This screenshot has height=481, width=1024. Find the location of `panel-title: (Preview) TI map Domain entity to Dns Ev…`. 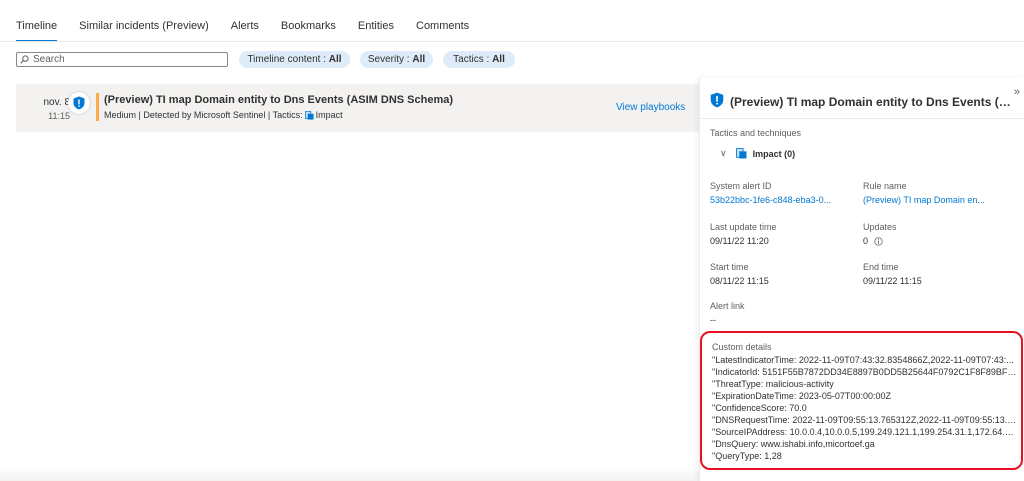

panel-title: (Preview) TI map Domain entity to Dns Ev… is located at coordinates (872, 102).